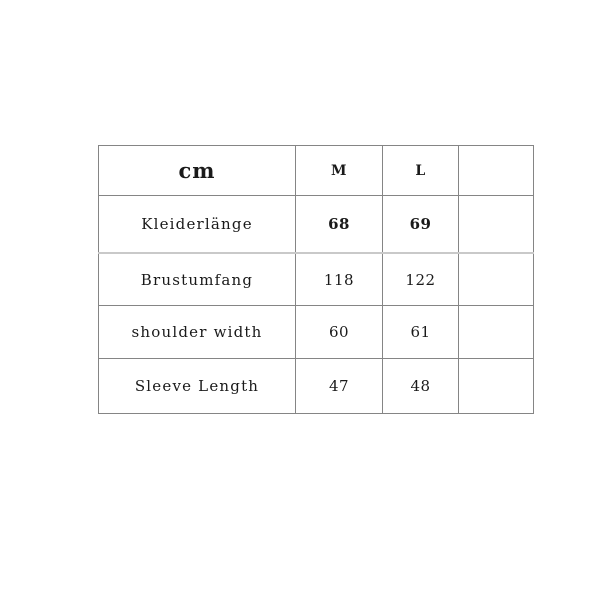 This screenshot has width=600, height=600. What do you see at coordinates (197, 279) in the screenshot?
I see `measure-label-cell: Brustumfang` at bounding box center [197, 279].